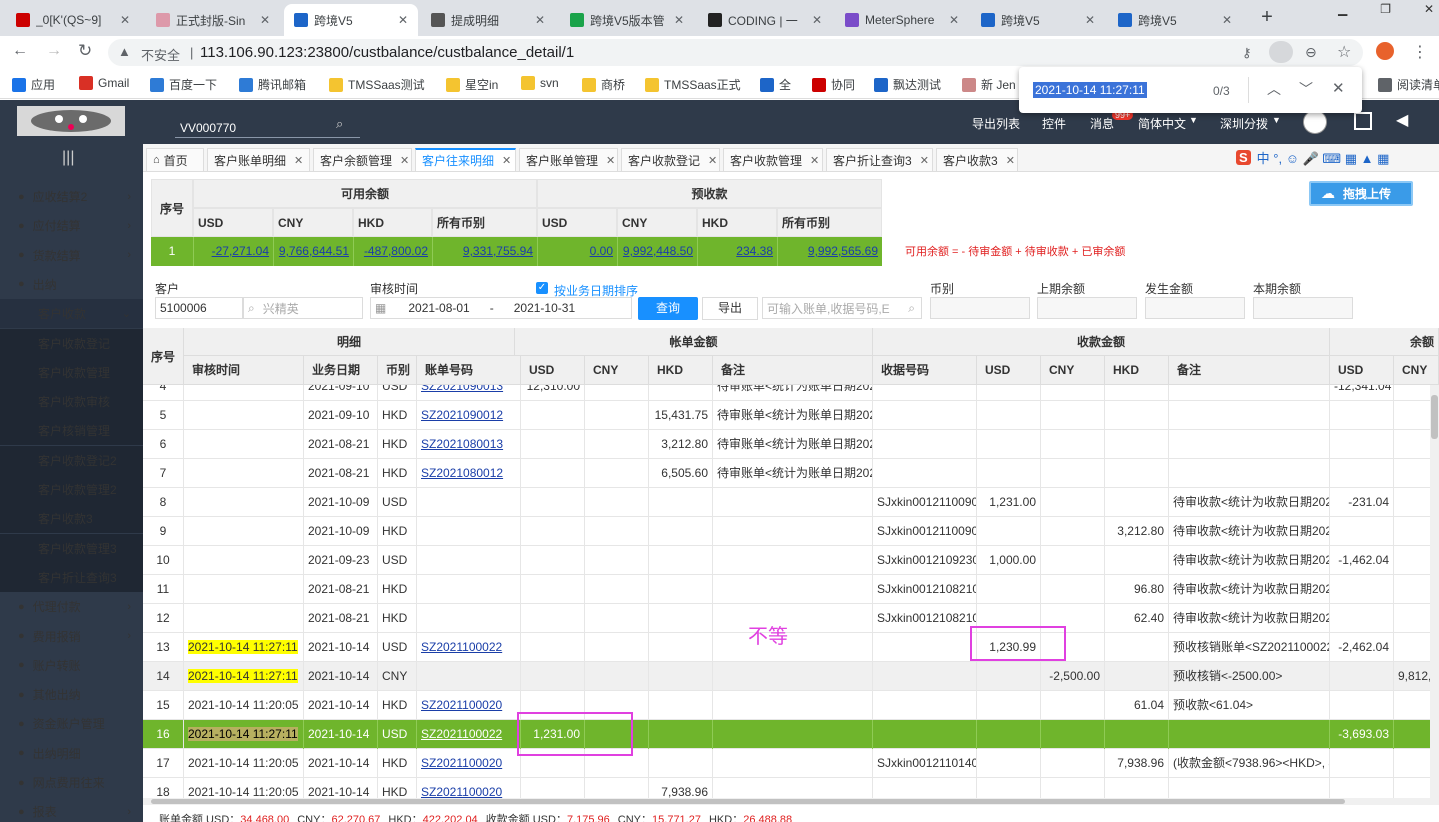  I want to click on horizontal-scrollbar, so click(791, 801).